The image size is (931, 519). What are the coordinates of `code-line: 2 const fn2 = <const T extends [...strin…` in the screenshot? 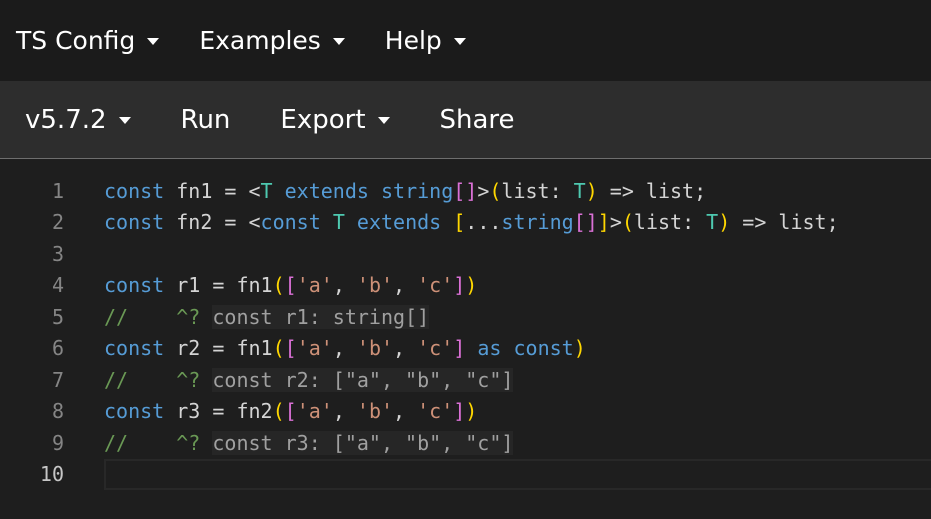 It's located at (465, 223).